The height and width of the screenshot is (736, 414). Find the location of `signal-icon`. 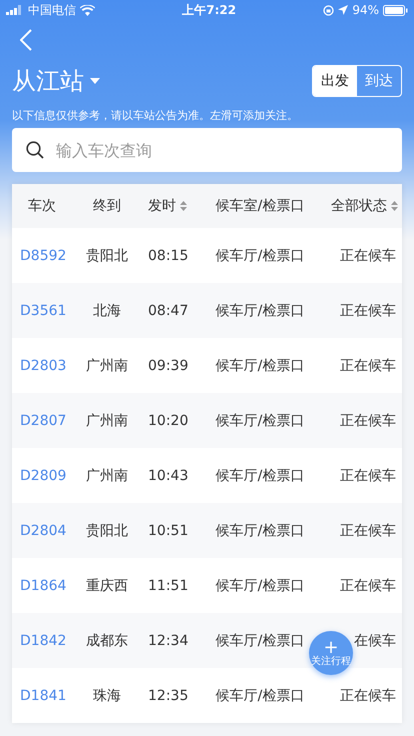

signal-icon is located at coordinates (15, 10).